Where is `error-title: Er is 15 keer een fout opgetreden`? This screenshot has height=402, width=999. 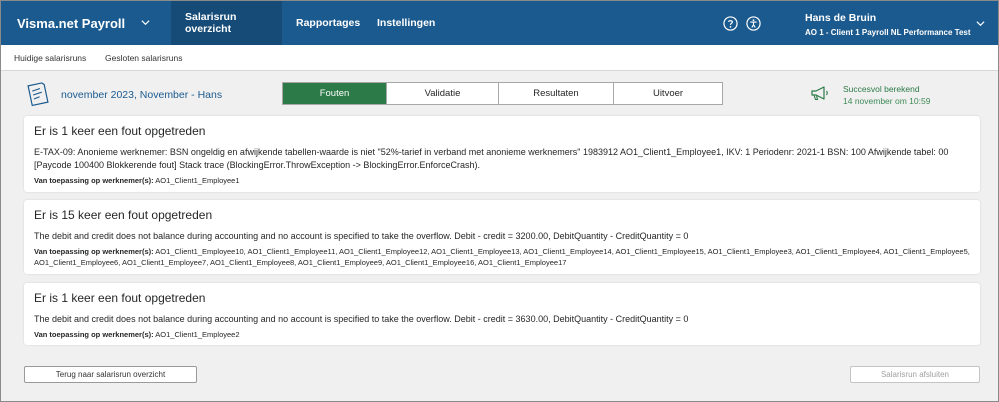 error-title: Er is 15 keer een fout opgetreden is located at coordinates (123, 215).